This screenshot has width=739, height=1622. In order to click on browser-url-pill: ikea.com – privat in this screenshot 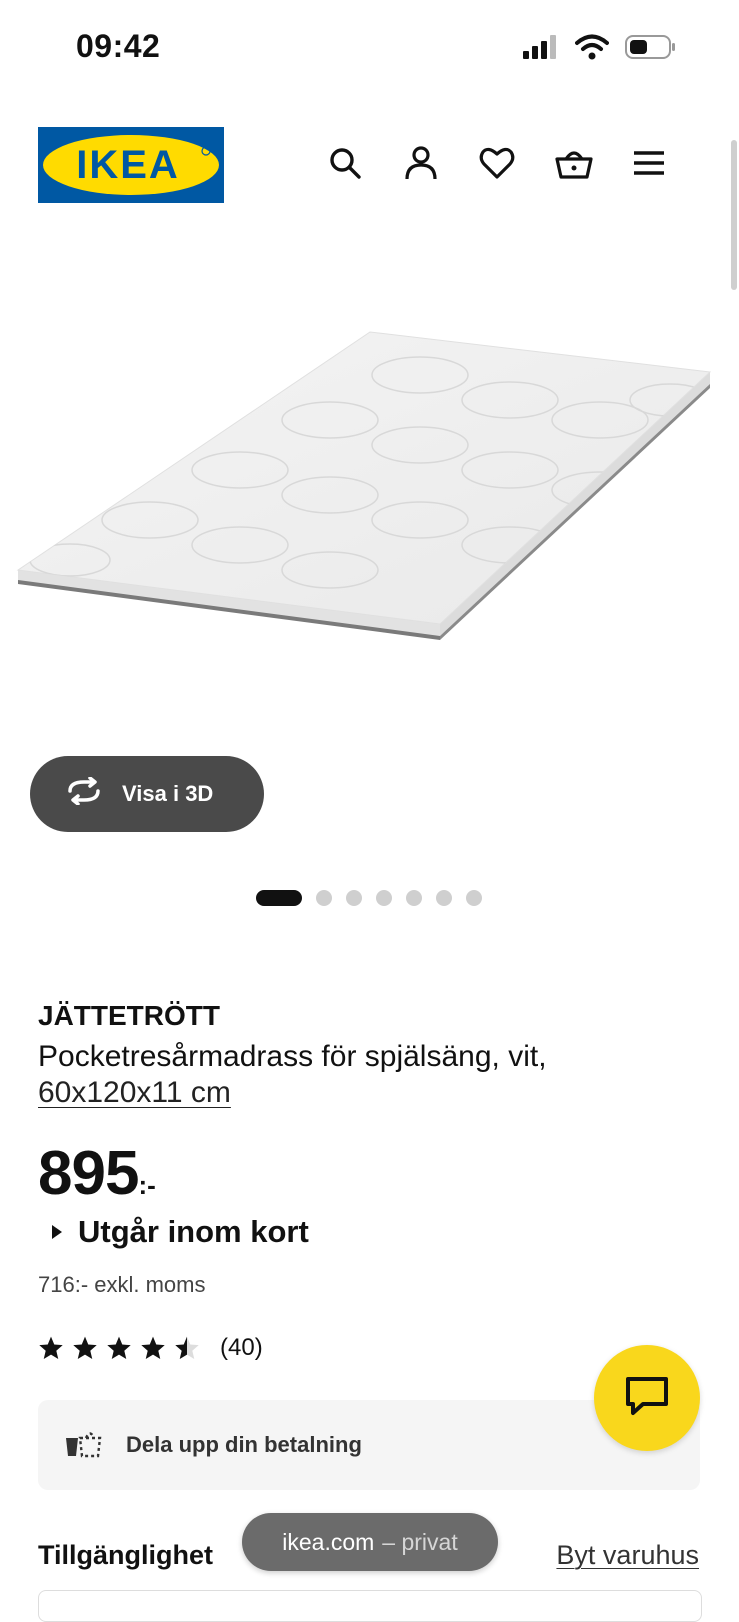, I will do `click(370, 1542)`.